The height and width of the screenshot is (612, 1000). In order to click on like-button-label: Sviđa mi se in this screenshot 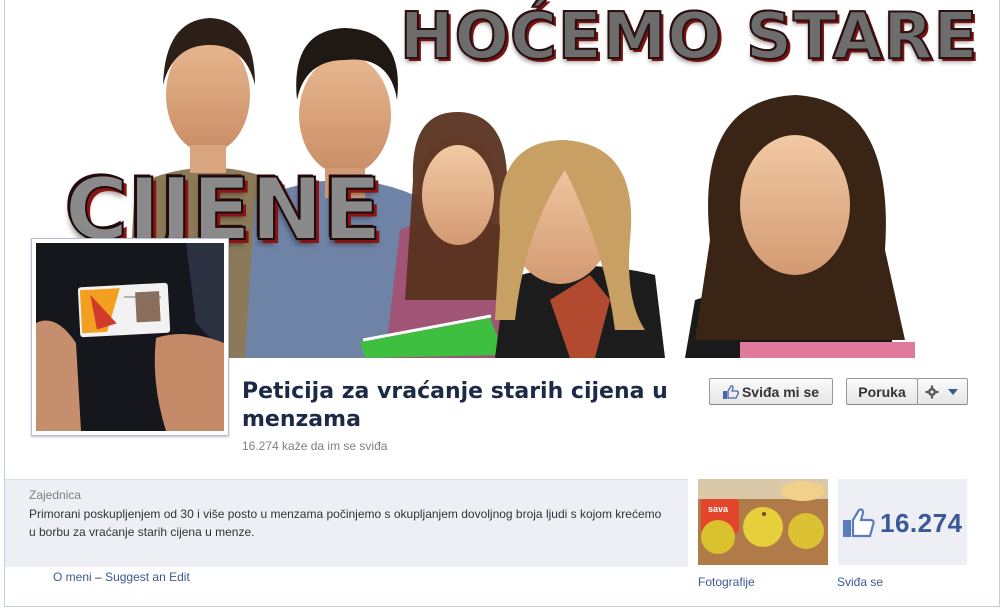, I will do `click(780, 391)`.